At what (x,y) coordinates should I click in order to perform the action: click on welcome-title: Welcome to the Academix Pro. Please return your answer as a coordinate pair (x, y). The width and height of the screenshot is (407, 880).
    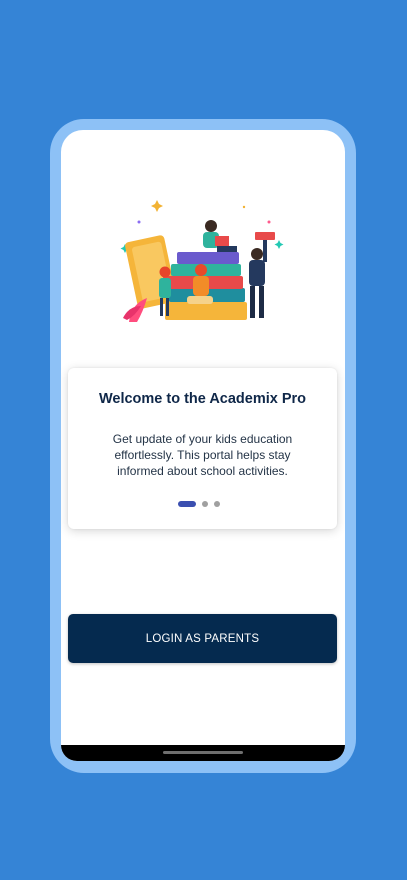
    Looking at the image, I should click on (202, 399).